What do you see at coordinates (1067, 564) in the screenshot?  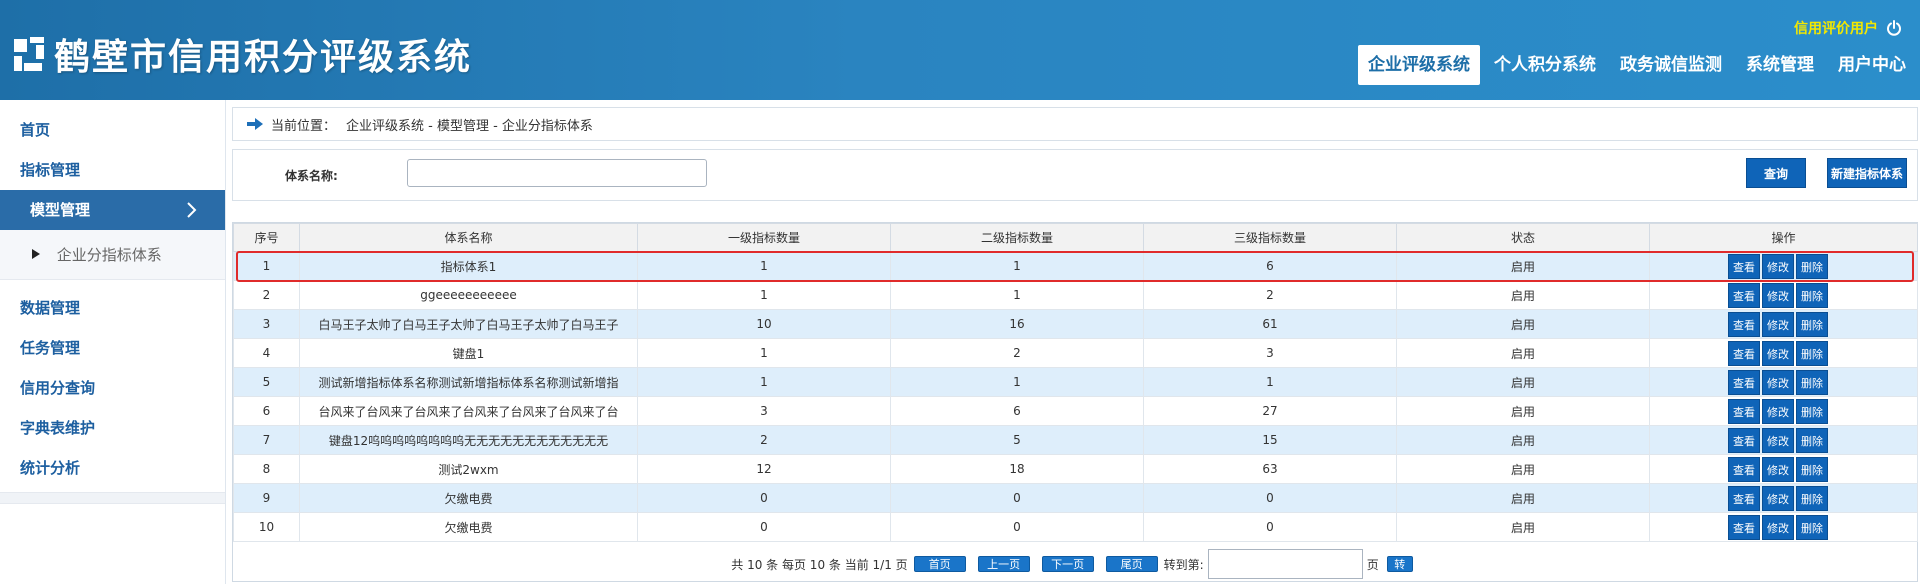 I see `next-page-button: 下一页` at bounding box center [1067, 564].